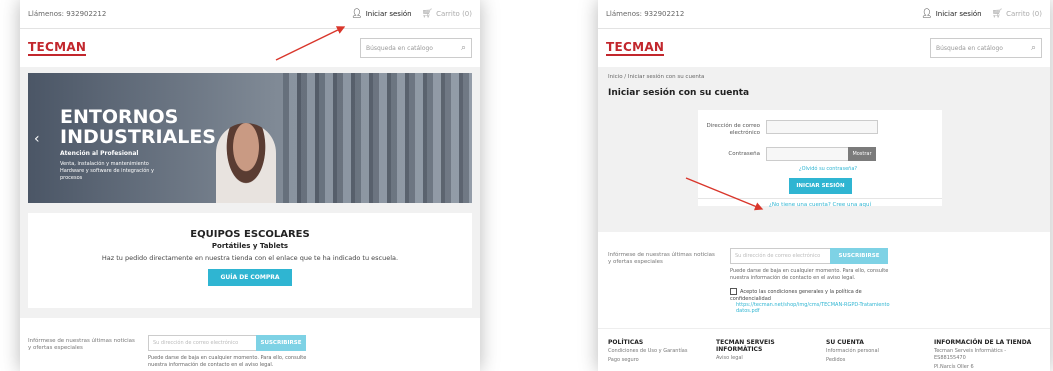 This screenshot has height=371, width=1053. I want to click on consent-checkbox, so click(733, 291).